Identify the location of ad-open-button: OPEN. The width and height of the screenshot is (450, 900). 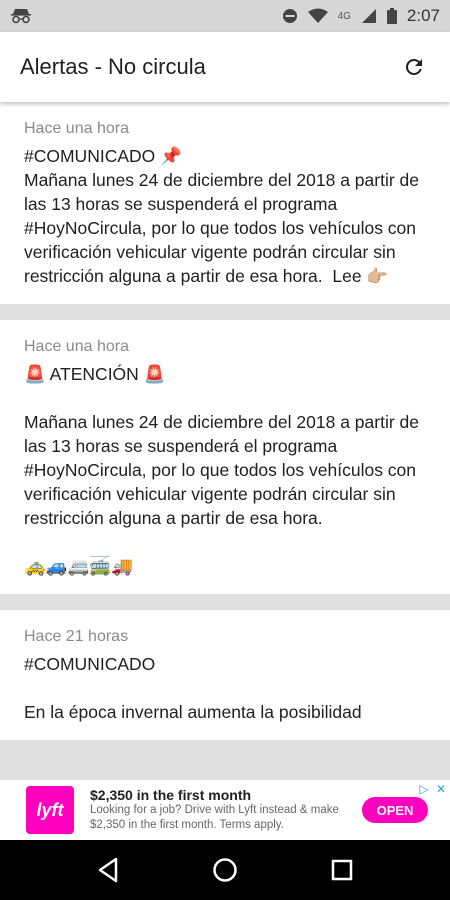
(395, 810).